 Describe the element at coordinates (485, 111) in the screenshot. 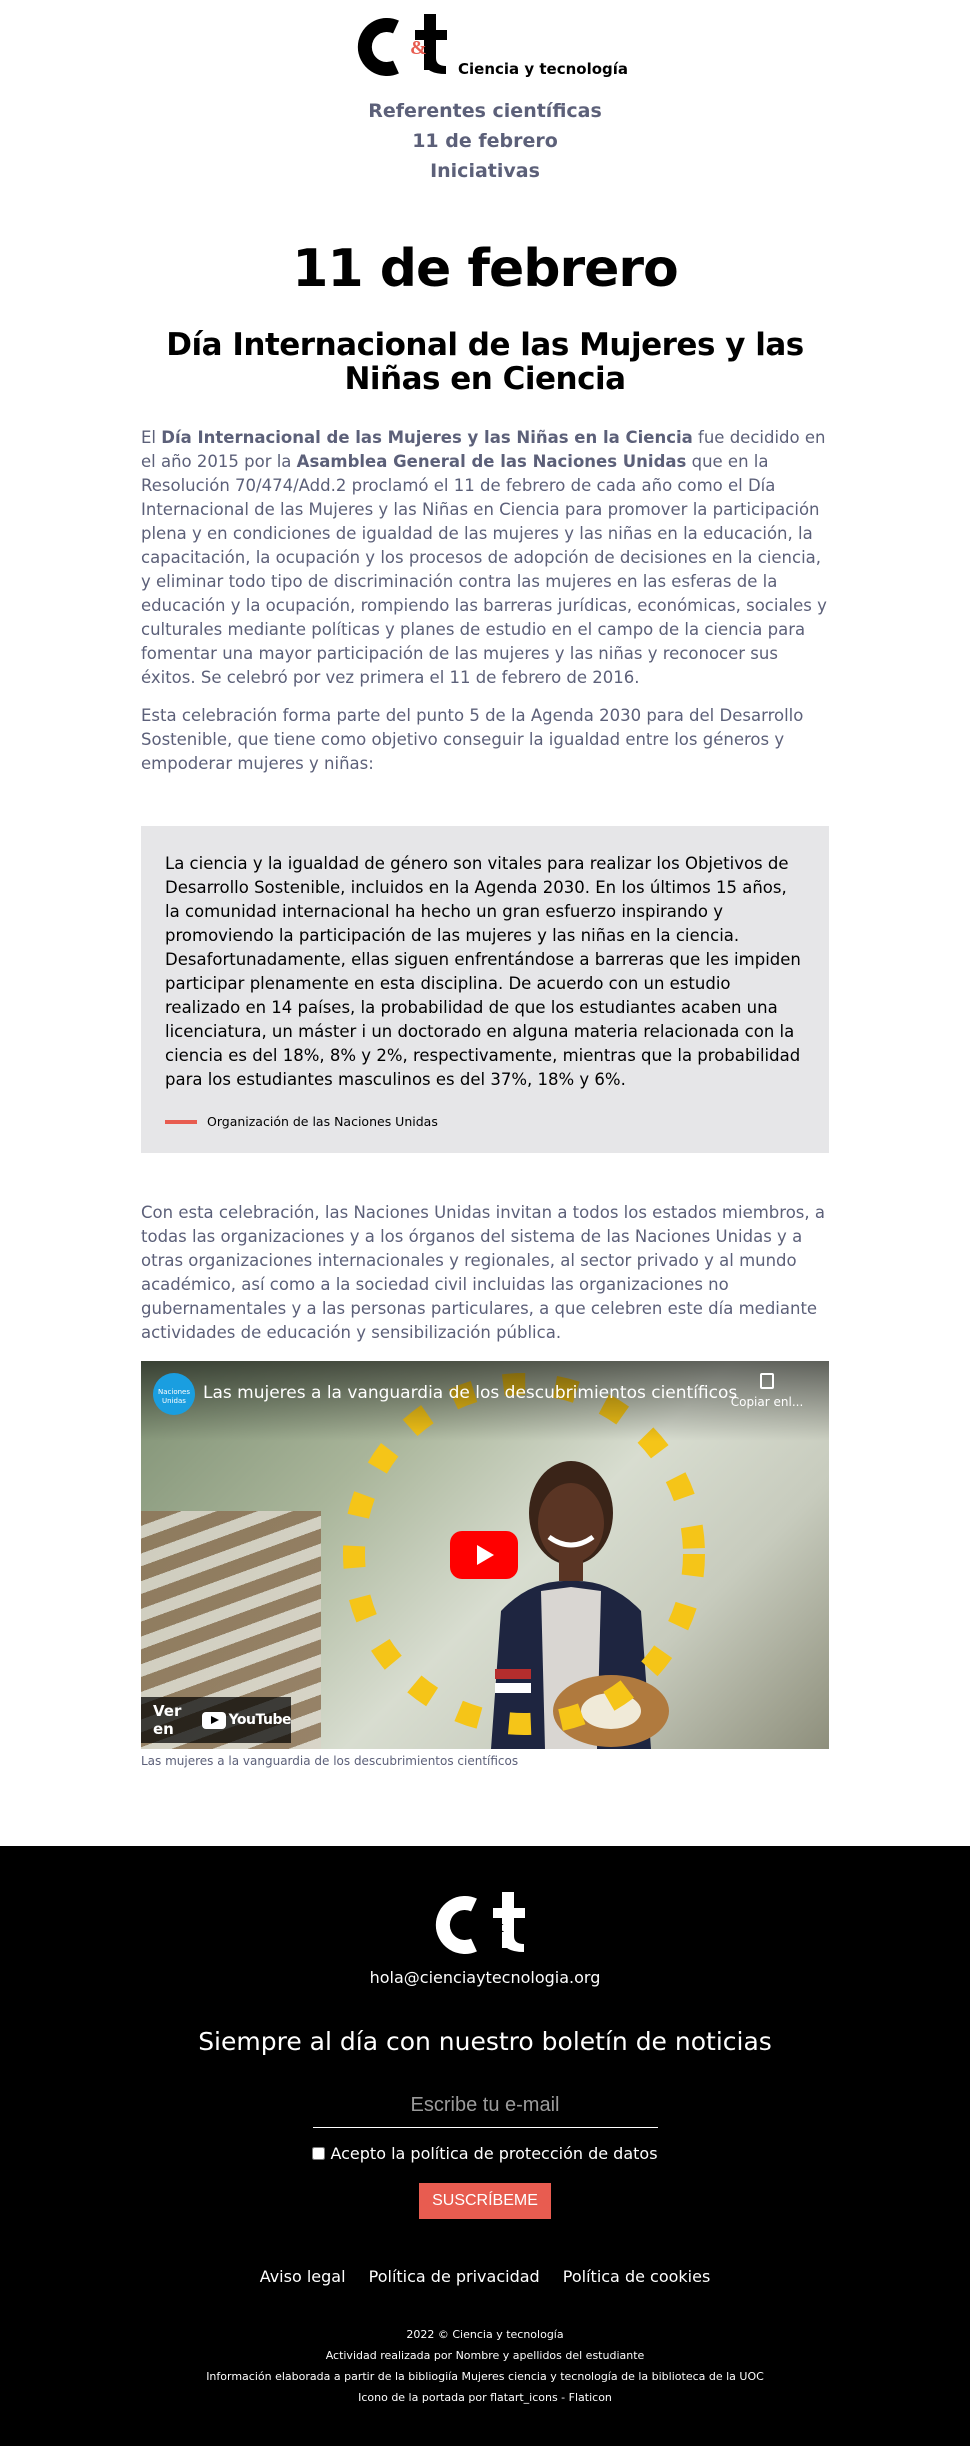

I see `nav-item-referentes: Referentes científicas` at that location.